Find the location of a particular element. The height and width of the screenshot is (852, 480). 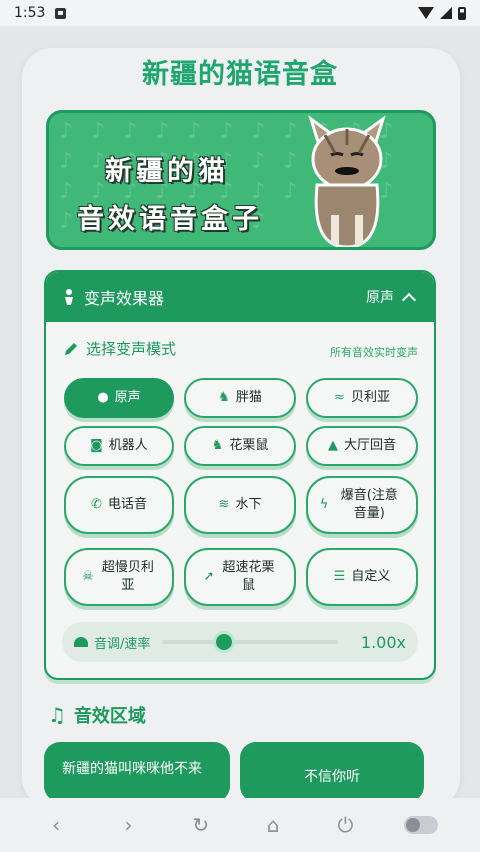

sound-card-label: 新疆的猫叫咪咪他不来 is located at coordinates (132, 769).